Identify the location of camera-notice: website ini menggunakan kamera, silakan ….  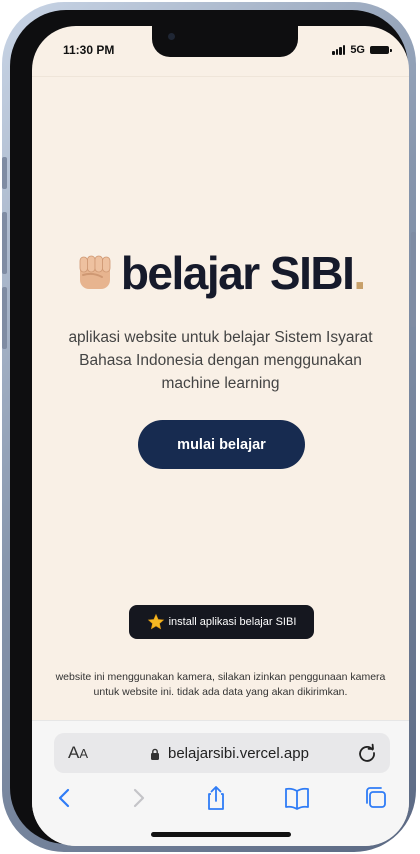
(220, 684).